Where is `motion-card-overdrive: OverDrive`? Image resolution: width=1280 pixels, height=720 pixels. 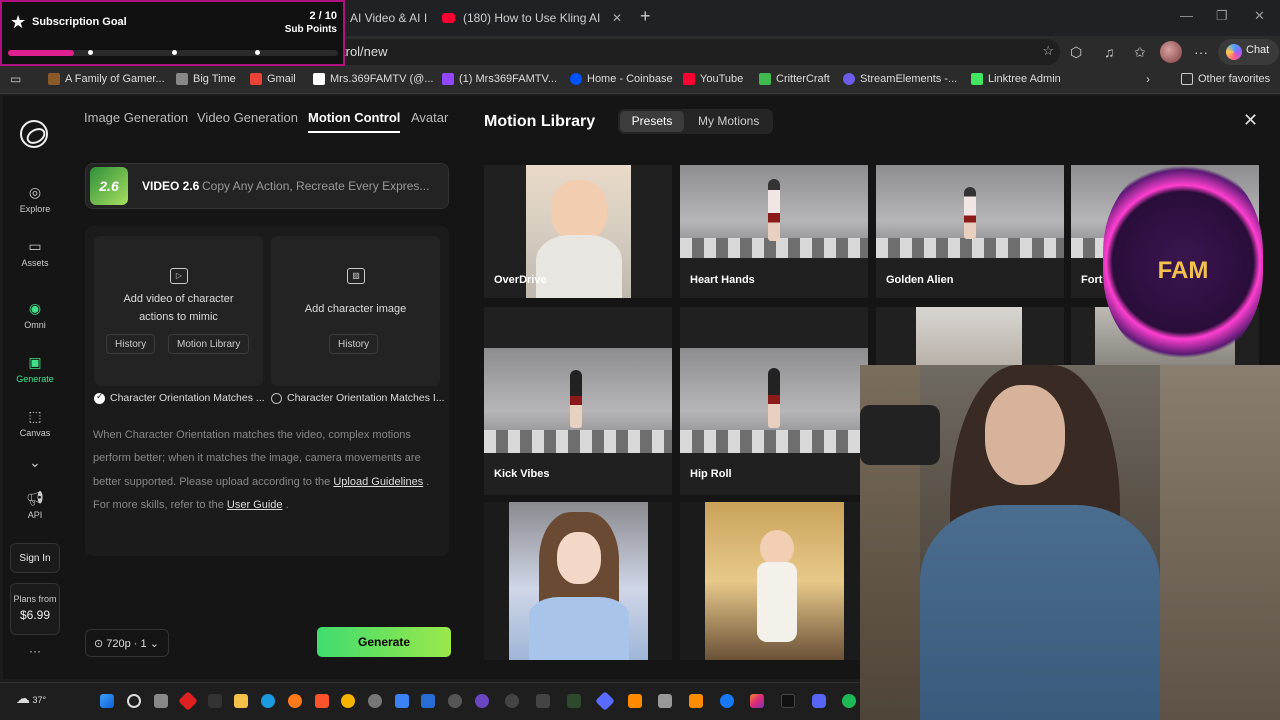
motion-card-overdrive: OverDrive is located at coordinates (578, 231).